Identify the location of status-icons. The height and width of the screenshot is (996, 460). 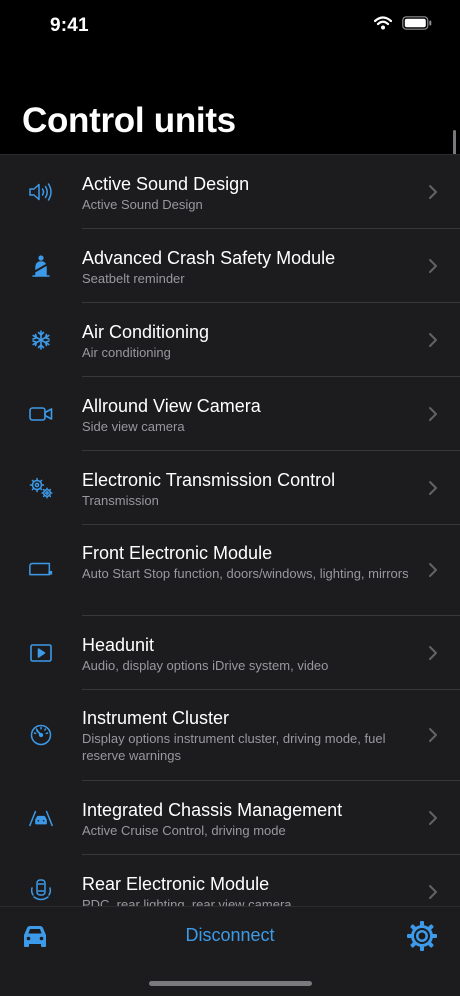
(403, 23).